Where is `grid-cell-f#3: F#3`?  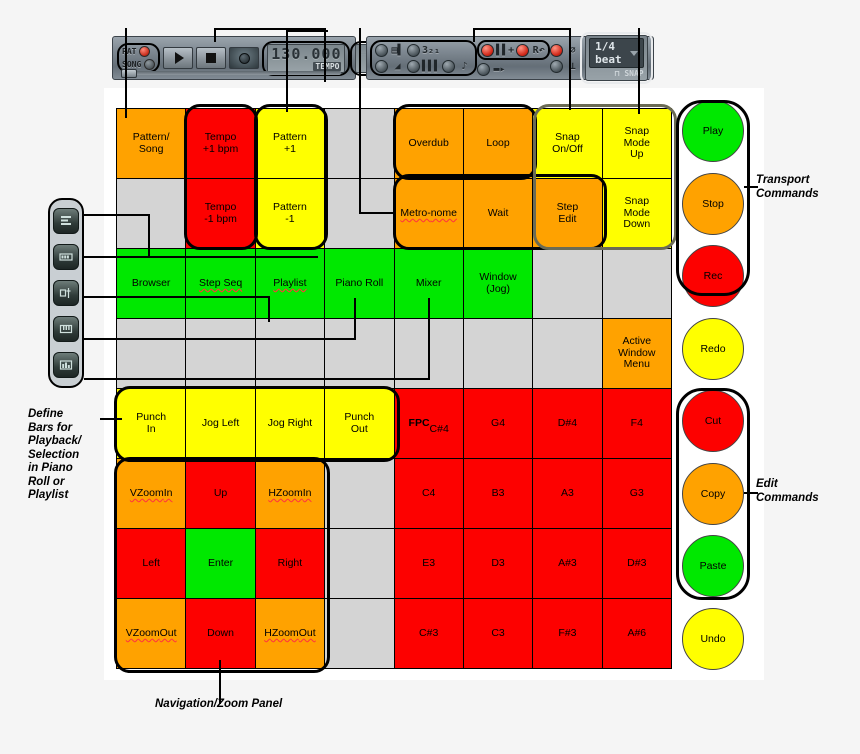
grid-cell-f#3: F#3 is located at coordinates (567, 633).